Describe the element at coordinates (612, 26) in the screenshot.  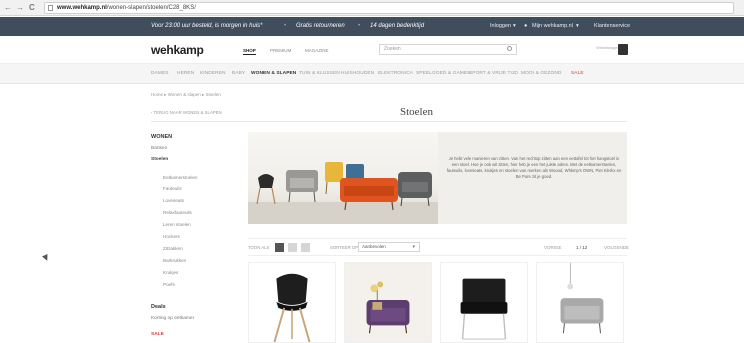
I see `customer-service-link: Klantenservice` at that location.